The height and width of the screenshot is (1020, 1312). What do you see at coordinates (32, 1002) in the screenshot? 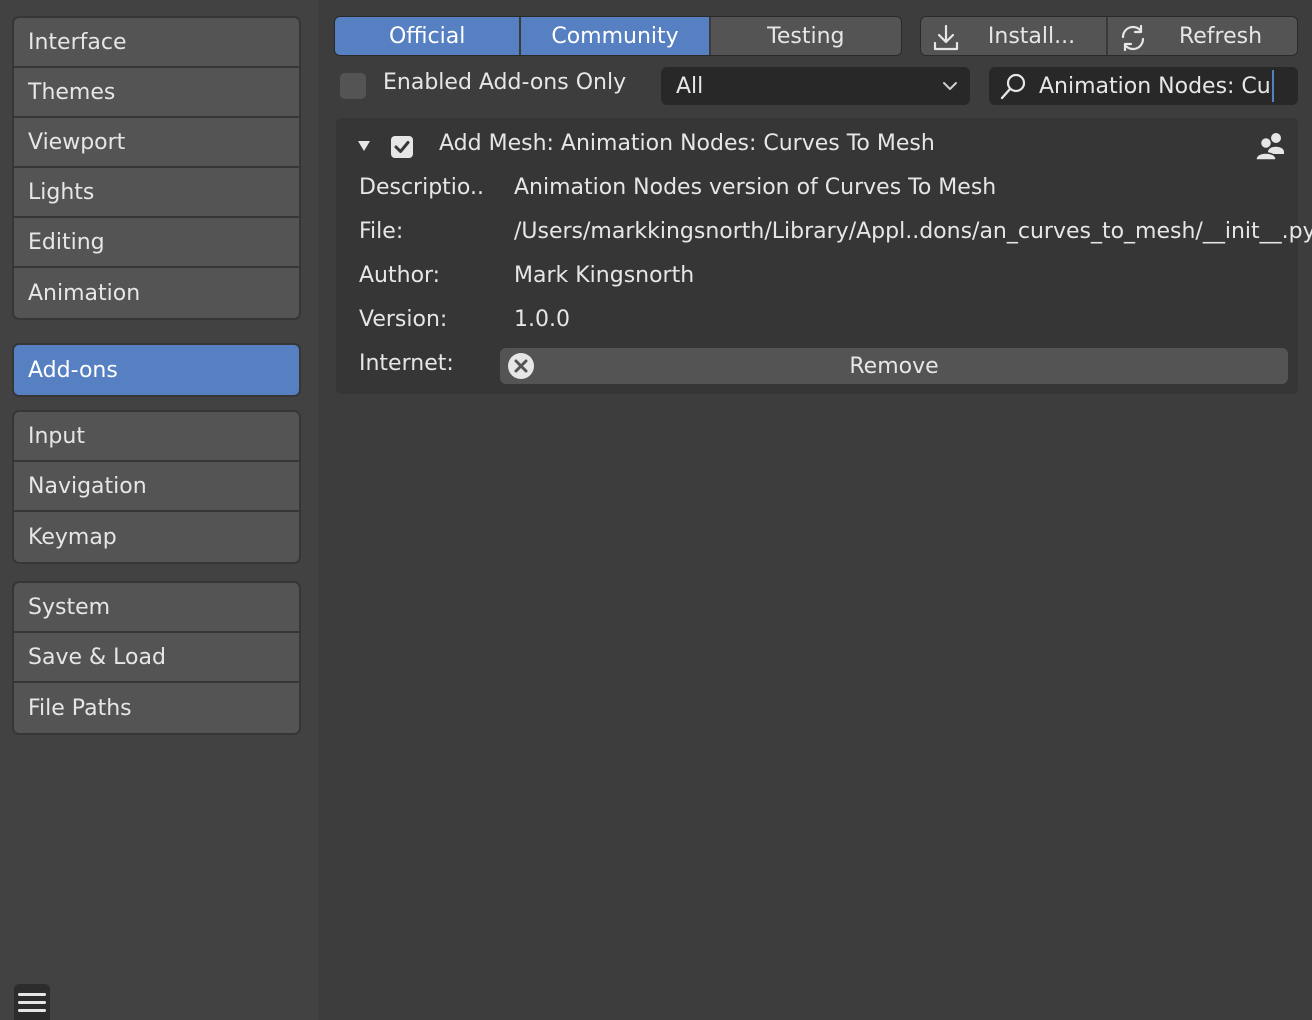
I see `hamburger-menu-icon` at bounding box center [32, 1002].